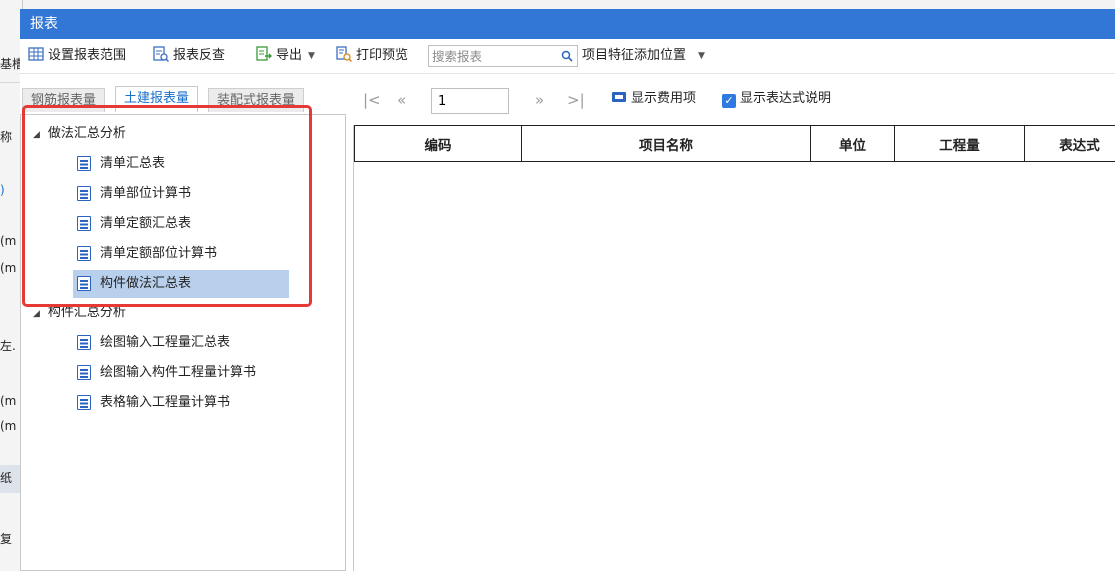 The width and height of the screenshot is (1115, 571). What do you see at coordinates (165, 402) in the screenshot?
I see `tree-item-label: 表格输入工程量计算书` at bounding box center [165, 402].